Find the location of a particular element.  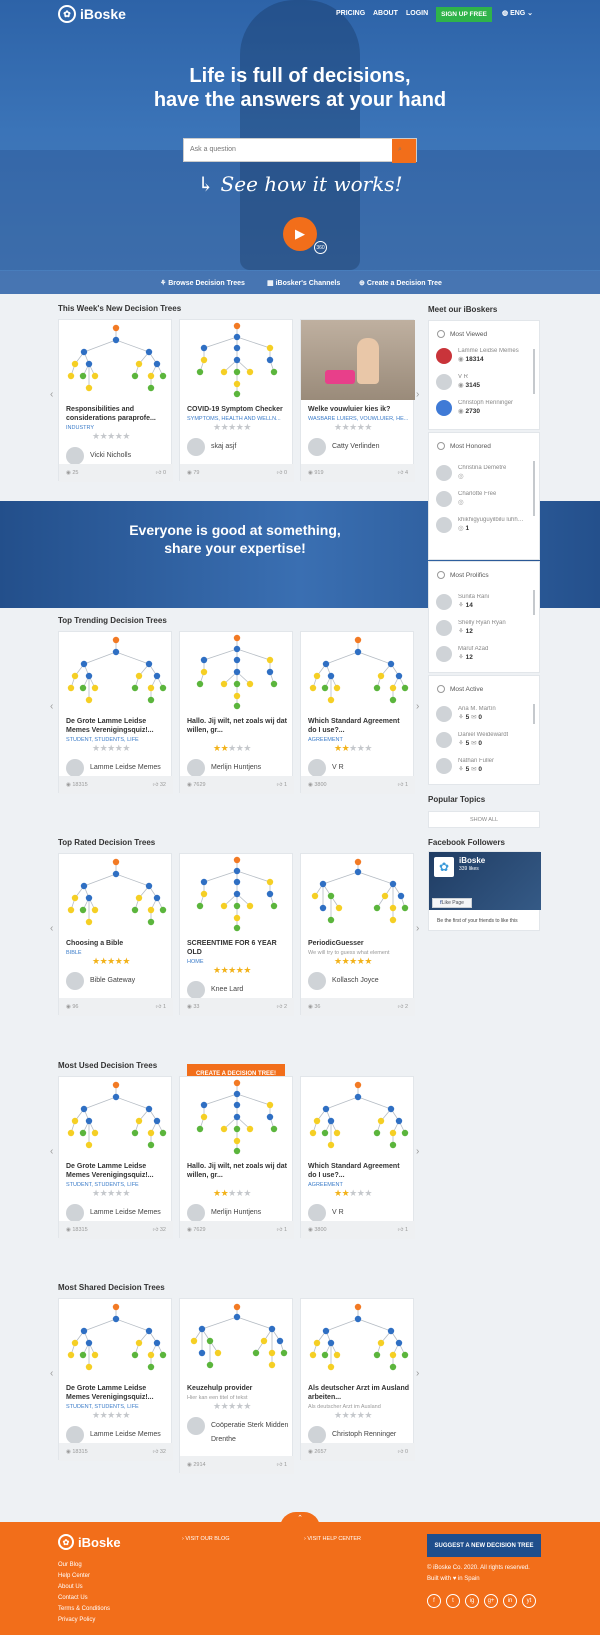

most-active-header: Most Active is located at coordinates (460, 689).